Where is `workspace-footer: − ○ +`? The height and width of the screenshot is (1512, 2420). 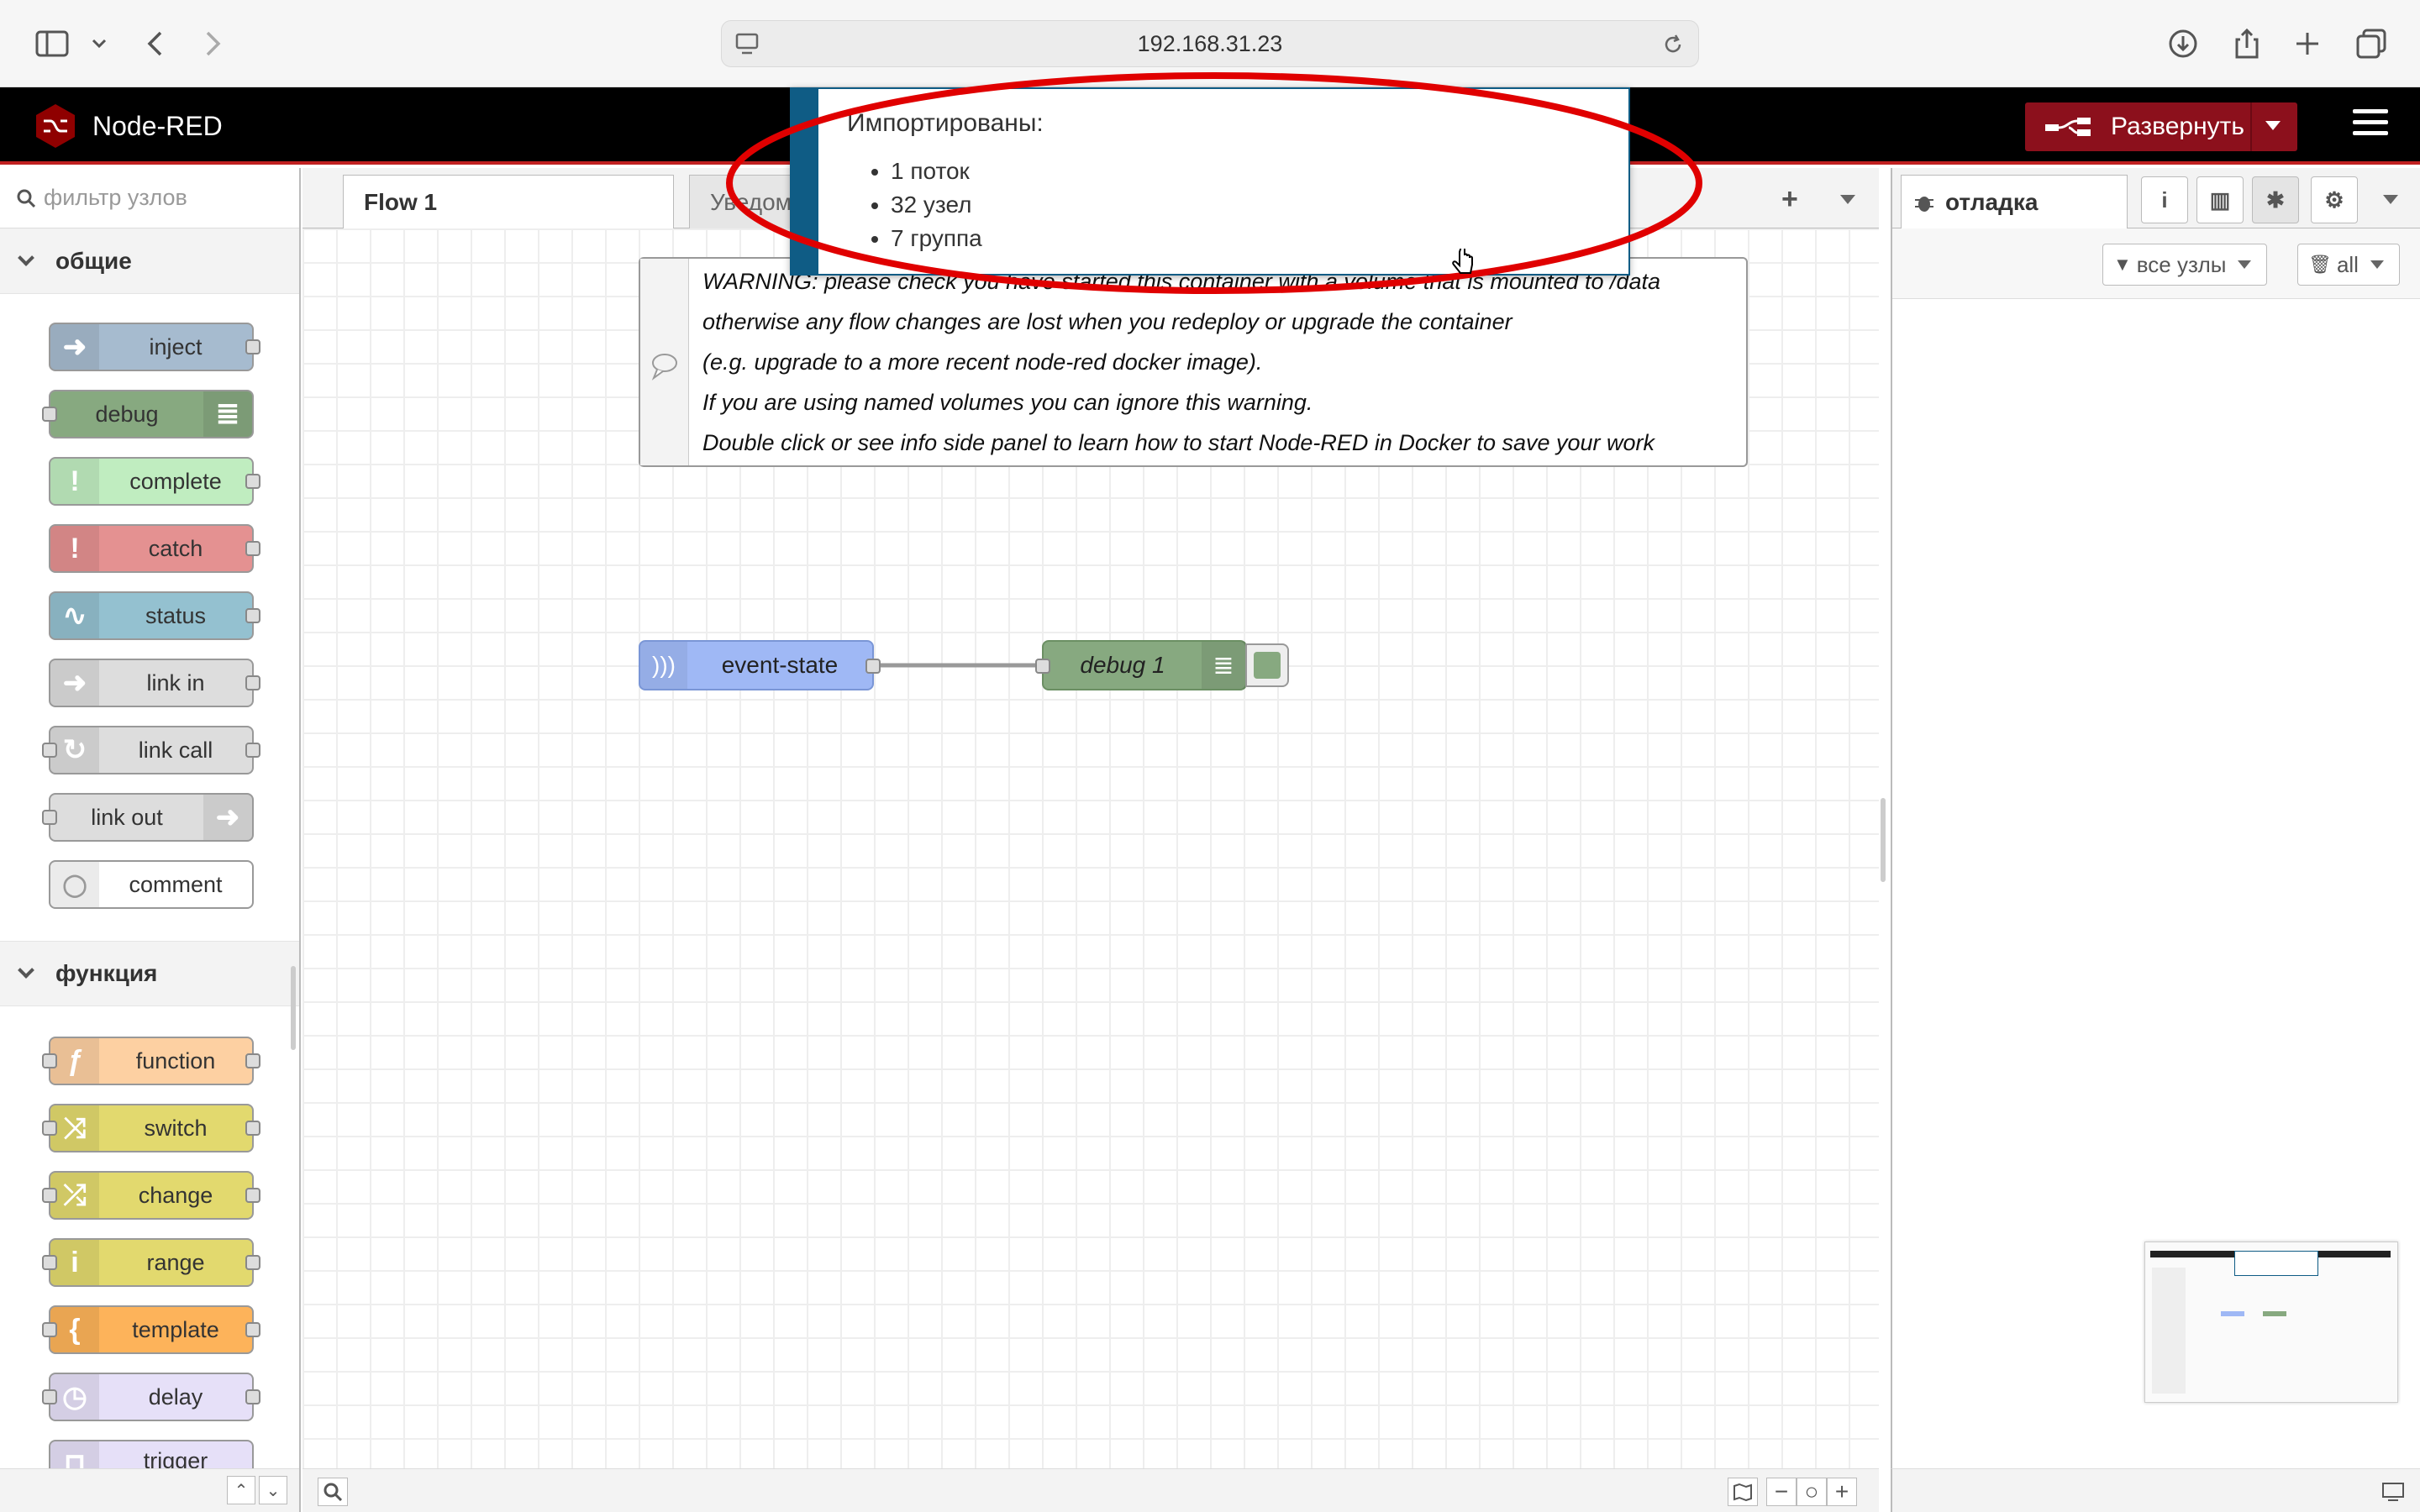
workspace-footer: − ○ + is located at coordinates (1090, 1490).